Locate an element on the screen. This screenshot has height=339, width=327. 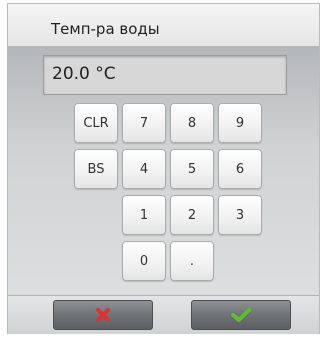
key-1-label: 1 is located at coordinates (144, 215).